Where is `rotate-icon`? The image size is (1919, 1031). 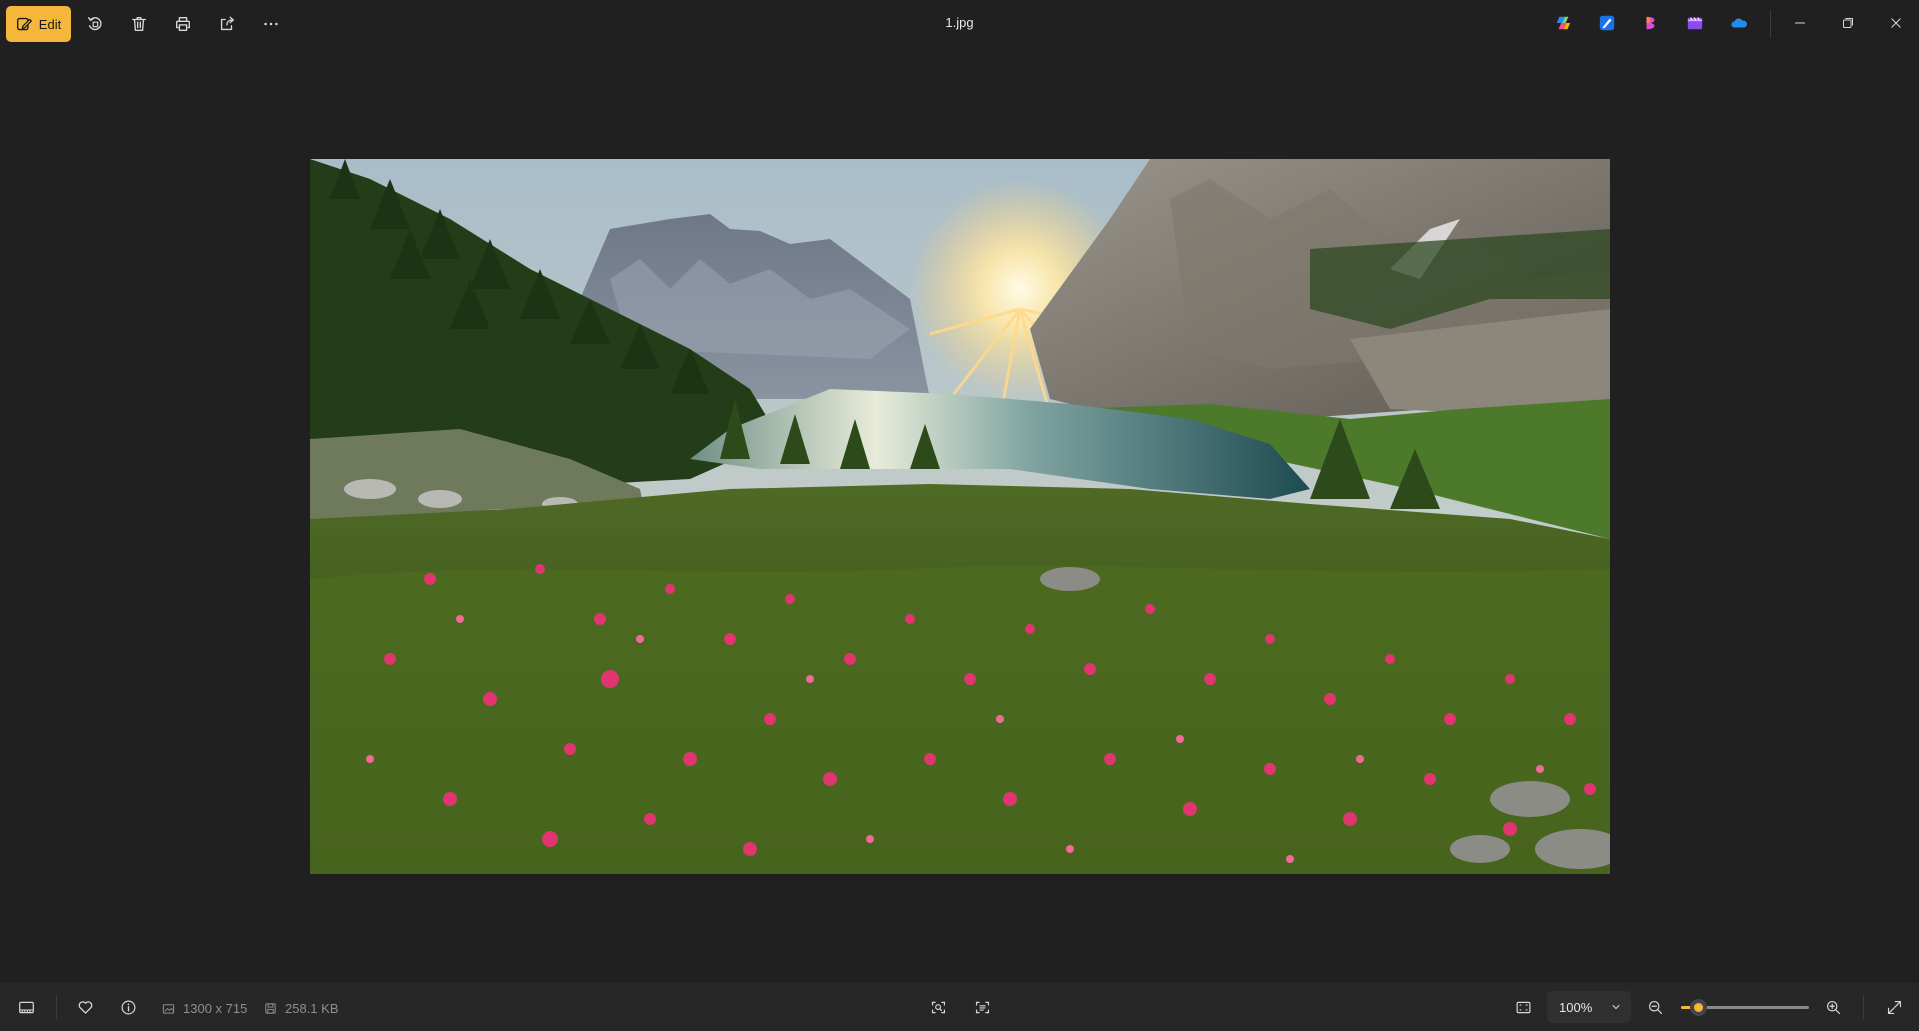 rotate-icon is located at coordinates (95, 24).